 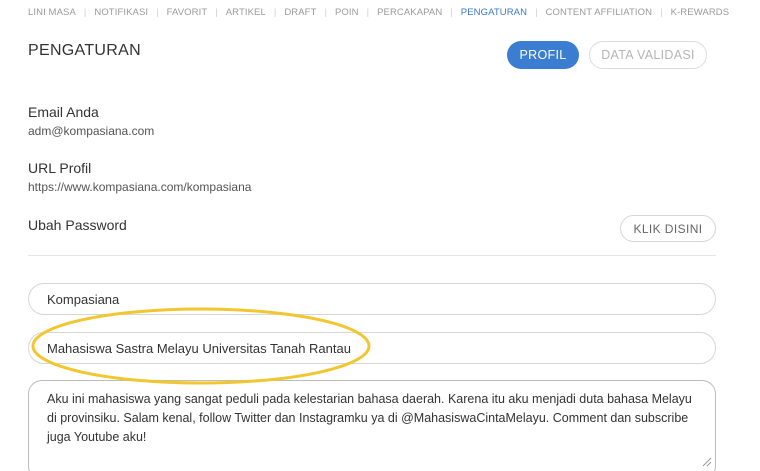 What do you see at coordinates (91, 131) in the screenshot?
I see `email-value: adm@kompasiana.com` at bounding box center [91, 131].